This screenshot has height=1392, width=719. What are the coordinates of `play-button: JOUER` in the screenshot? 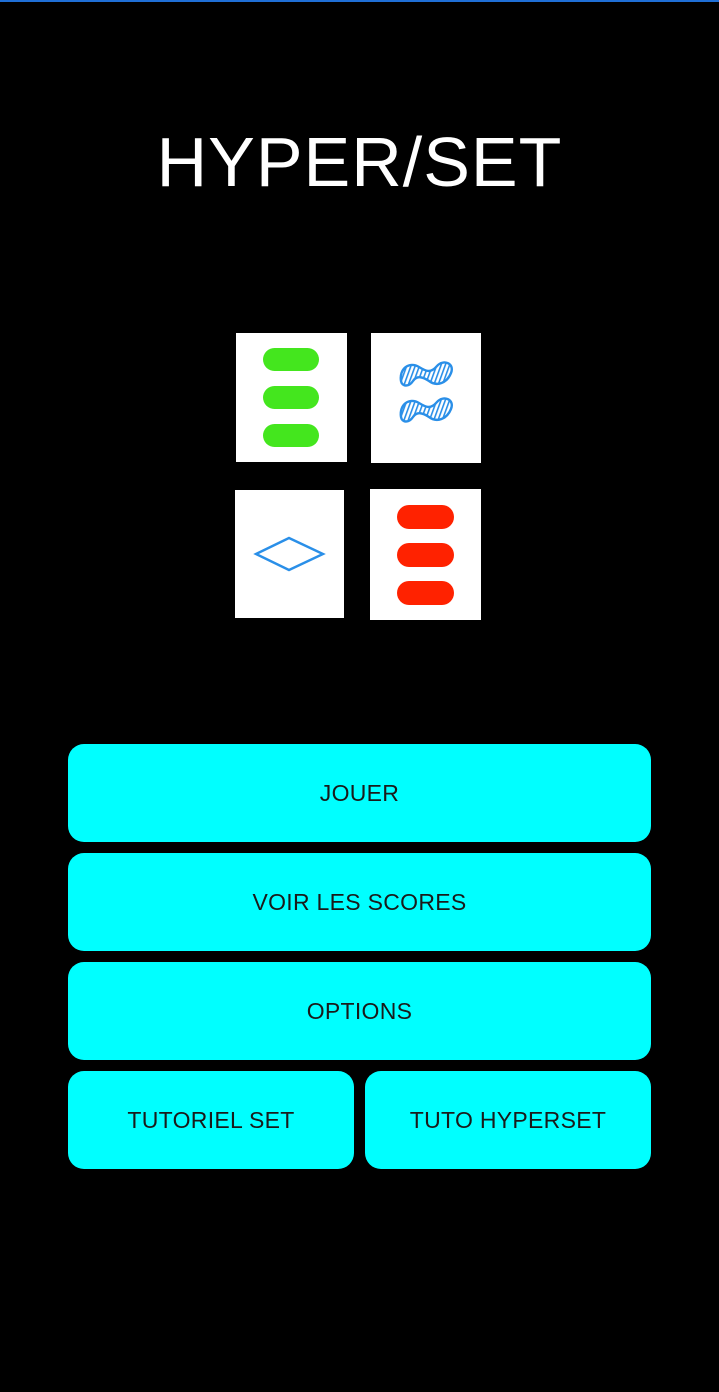 It's located at (359, 793).